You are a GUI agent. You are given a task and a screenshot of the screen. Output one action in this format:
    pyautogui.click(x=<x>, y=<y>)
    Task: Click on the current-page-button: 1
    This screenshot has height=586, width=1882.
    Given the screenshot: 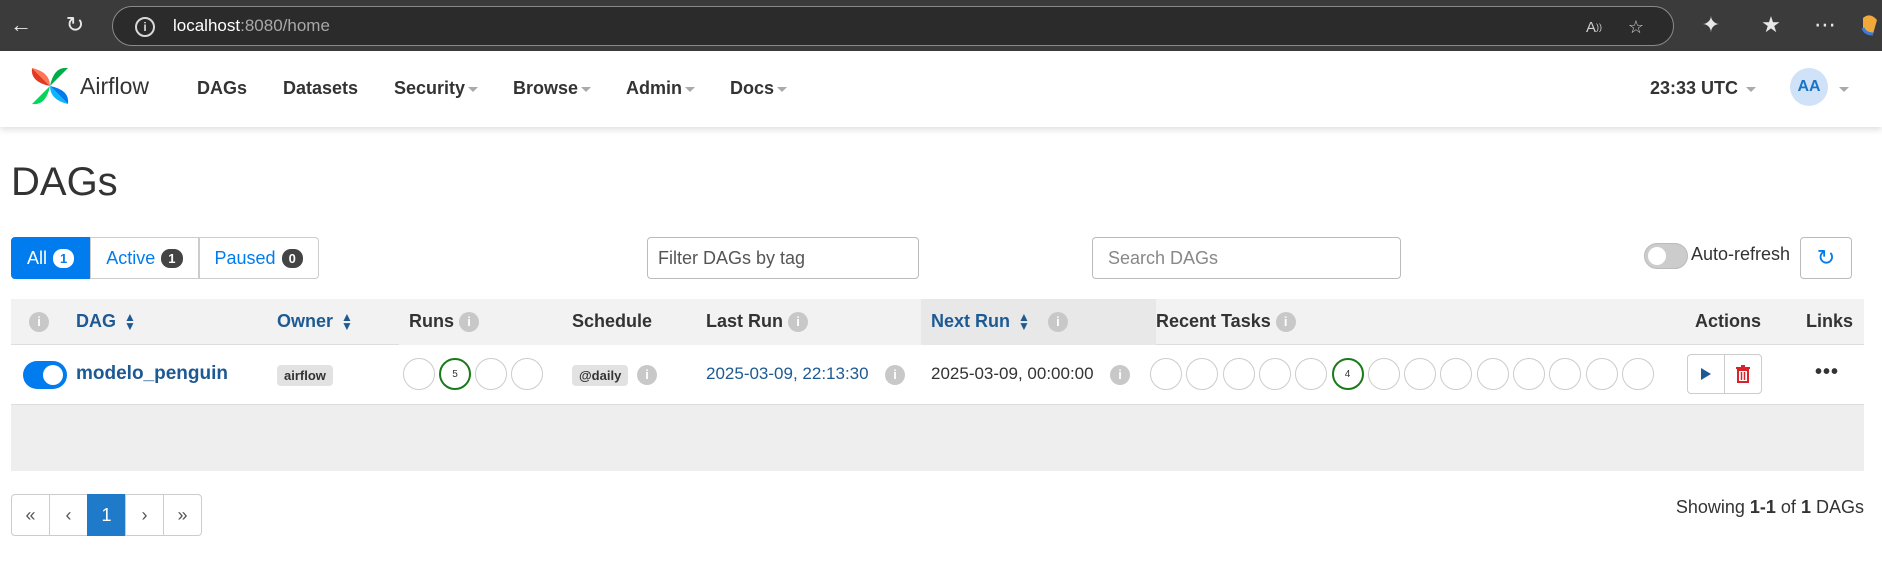 What is the action you would take?
    pyautogui.click(x=106, y=515)
    